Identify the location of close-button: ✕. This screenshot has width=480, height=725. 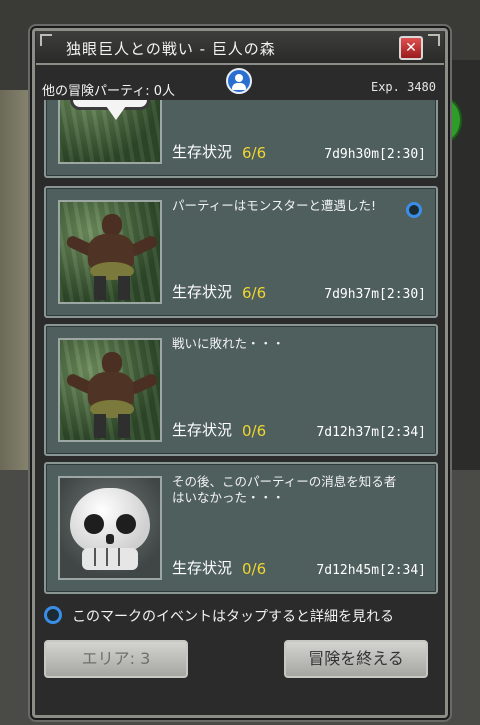
(411, 48).